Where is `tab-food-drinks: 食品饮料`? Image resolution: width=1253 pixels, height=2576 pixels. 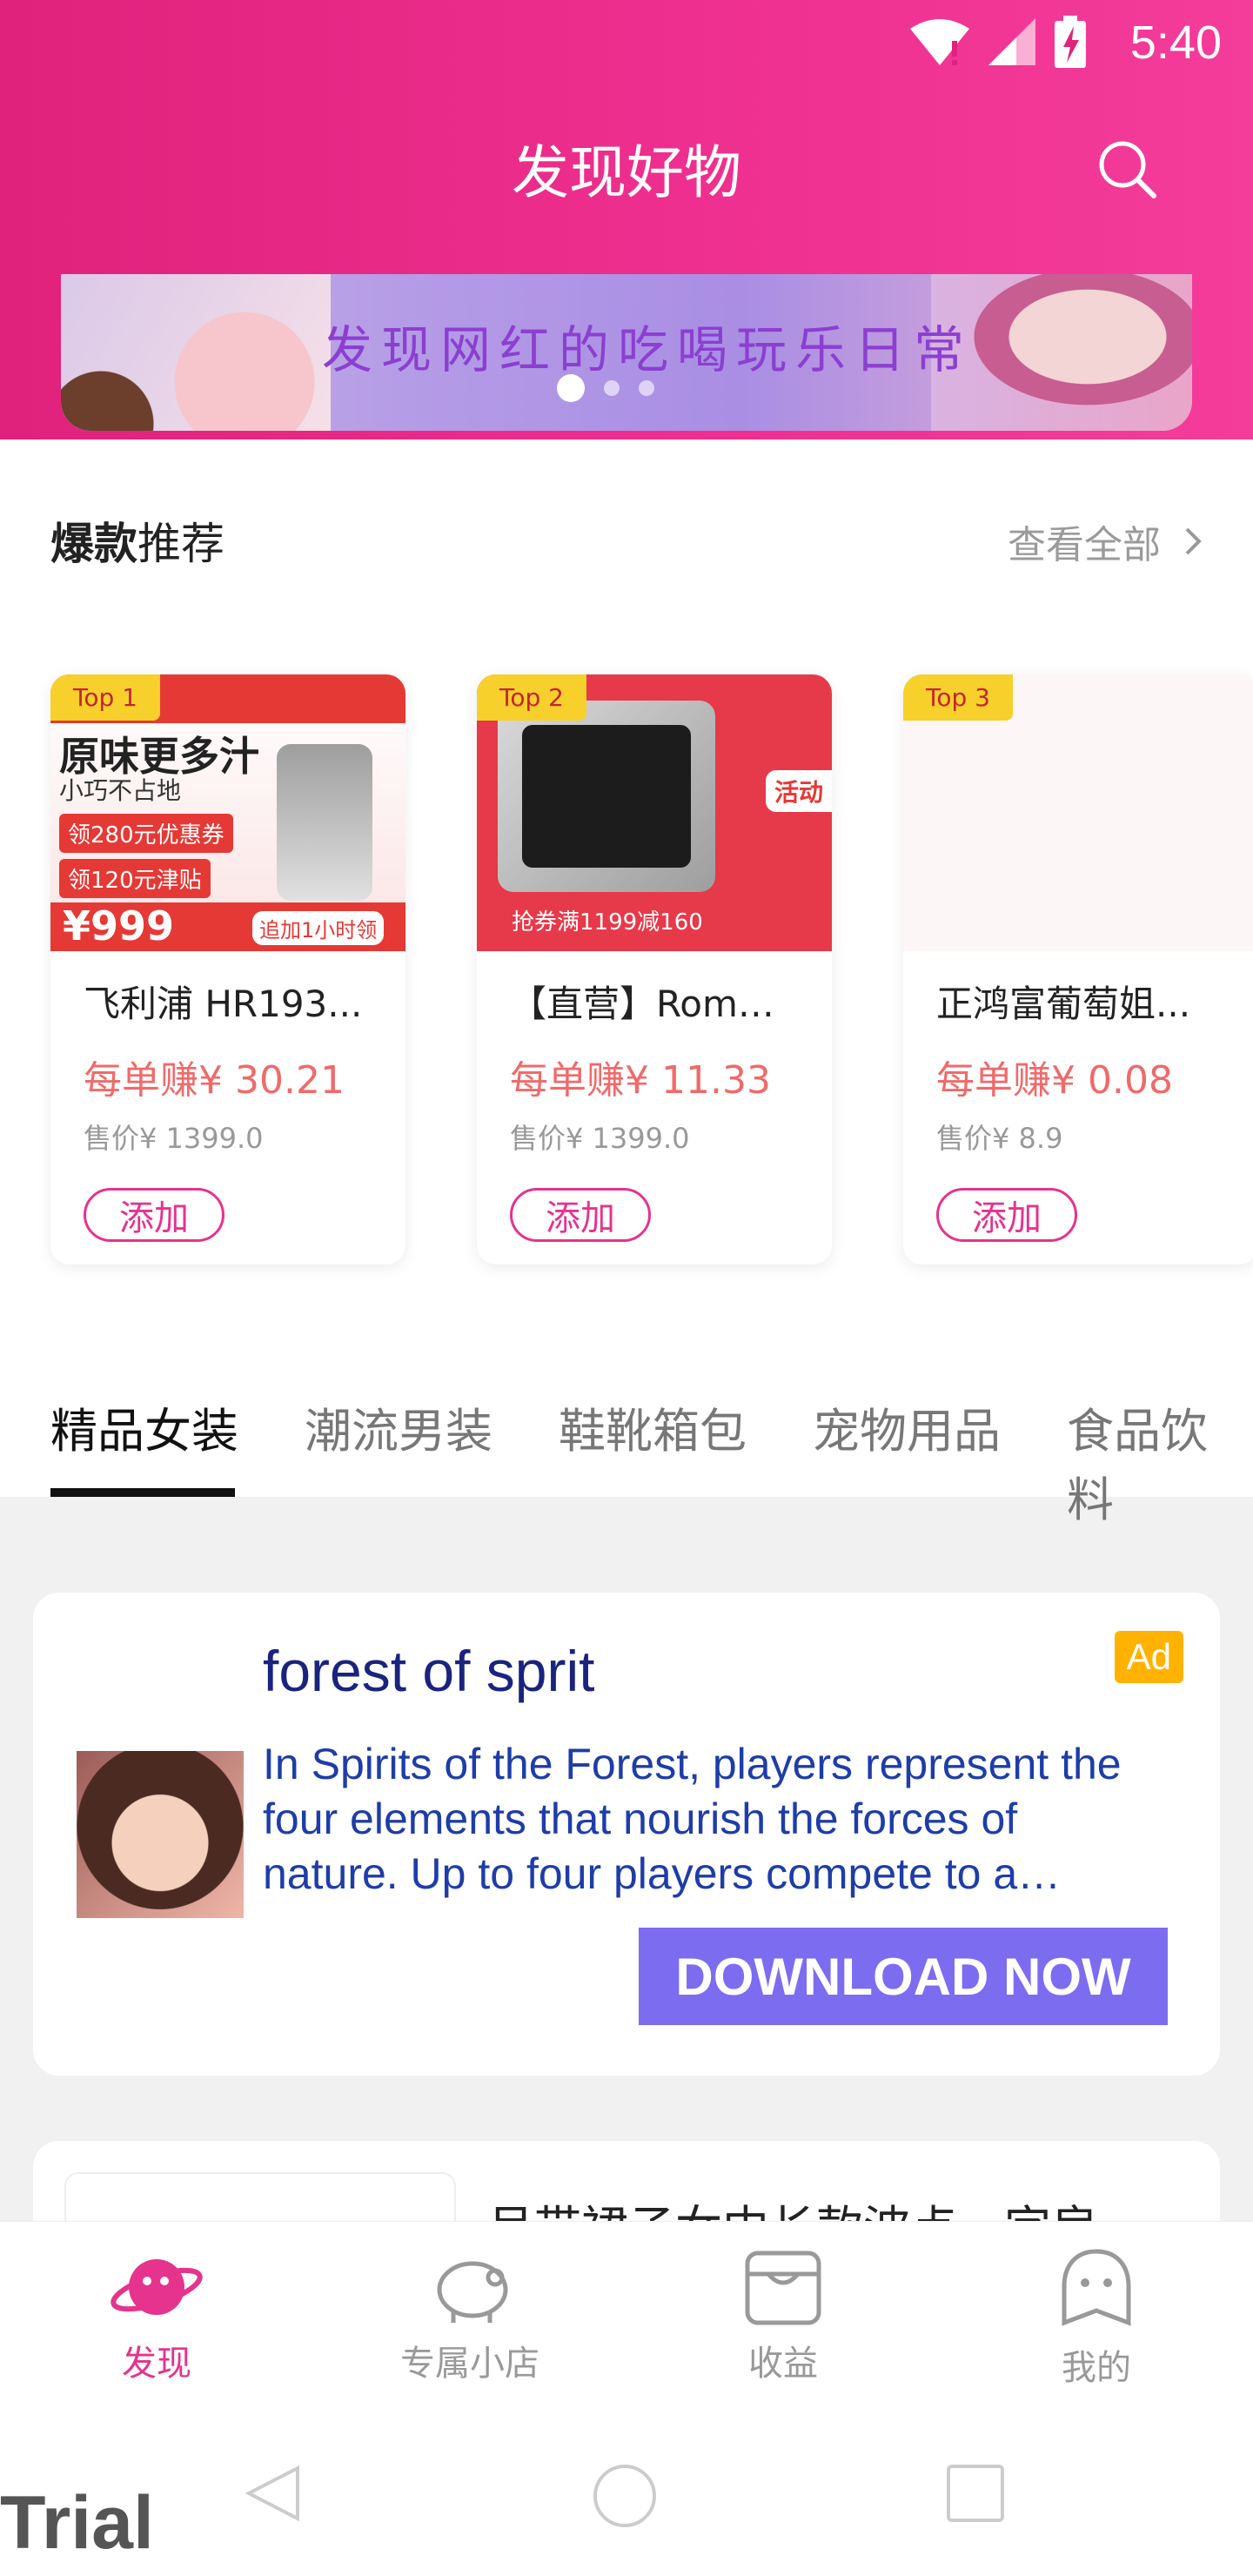 tab-food-drinks: 食品饮料 is located at coordinates (1160, 1461).